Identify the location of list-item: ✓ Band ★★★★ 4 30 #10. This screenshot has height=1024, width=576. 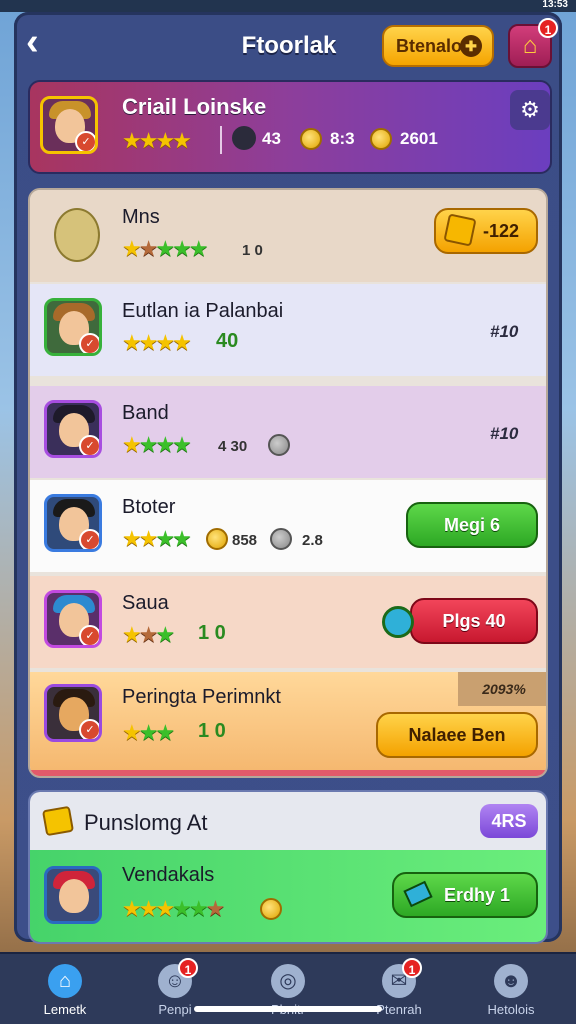
(288, 432).